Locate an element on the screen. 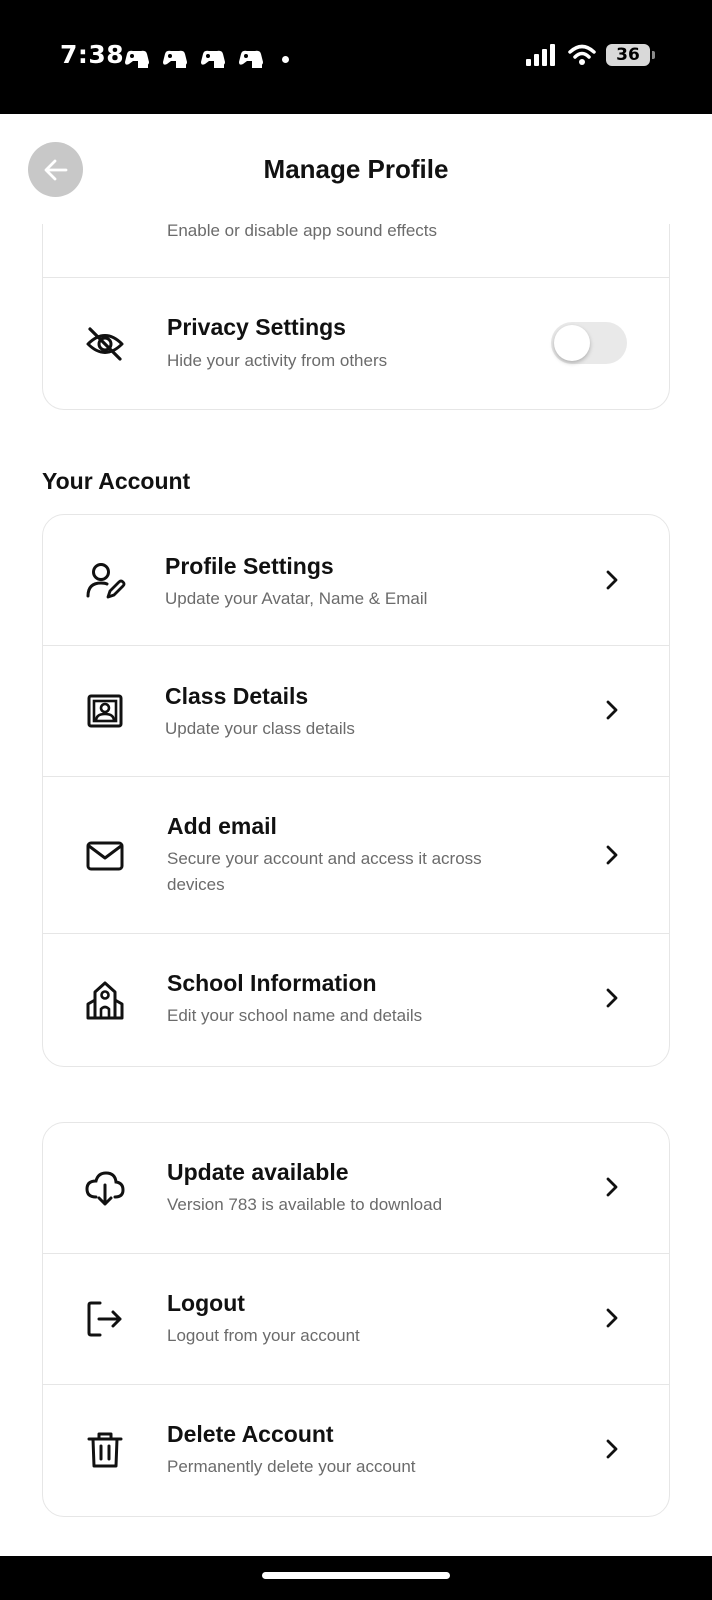 This screenshot has width=712, height=1600. profile-settings-title: Profile Settings is located at coordinates (249, 566).